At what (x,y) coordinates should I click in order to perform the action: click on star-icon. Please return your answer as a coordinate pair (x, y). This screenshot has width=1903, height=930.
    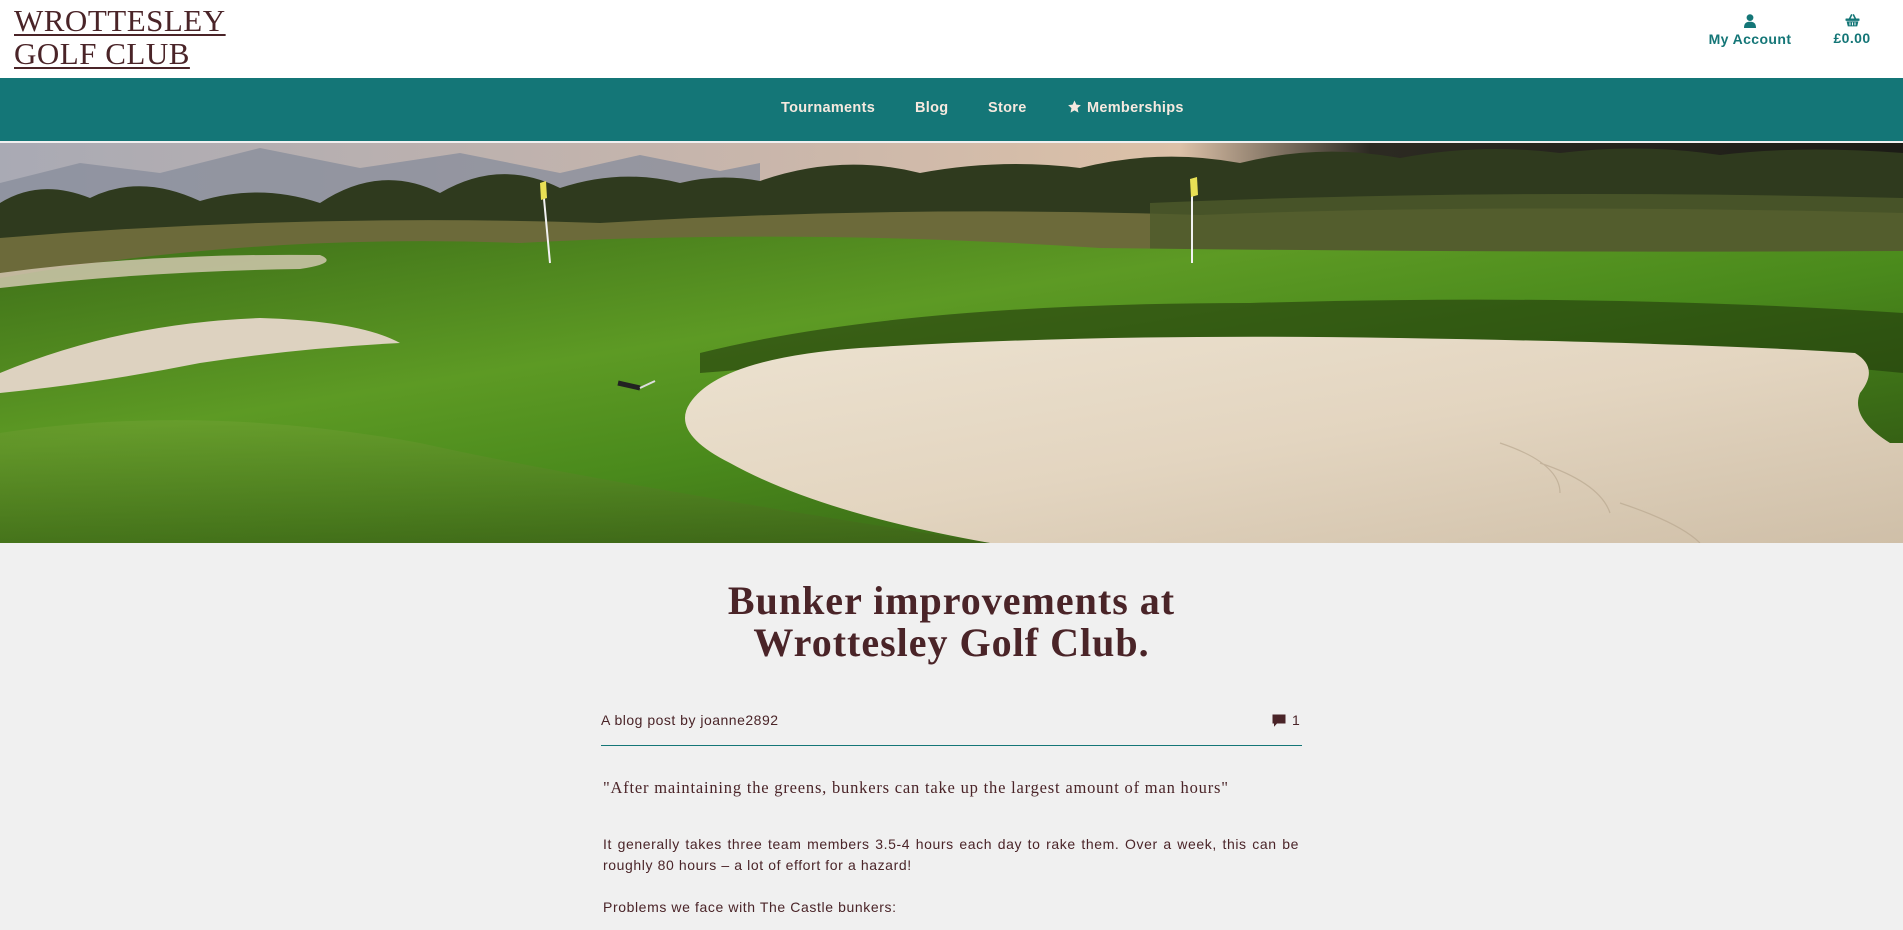
    Looking at the image, I should click on (1074, 106).